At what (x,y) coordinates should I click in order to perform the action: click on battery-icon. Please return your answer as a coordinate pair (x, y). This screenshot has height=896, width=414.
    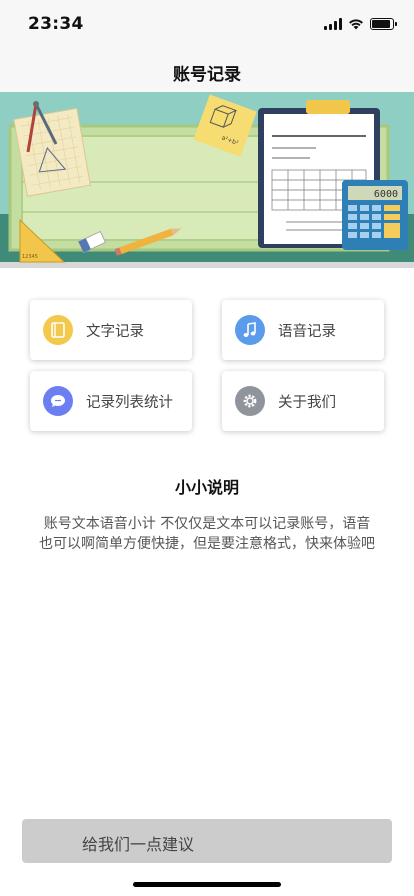
    Looking at the image, I should click on (383, 24).